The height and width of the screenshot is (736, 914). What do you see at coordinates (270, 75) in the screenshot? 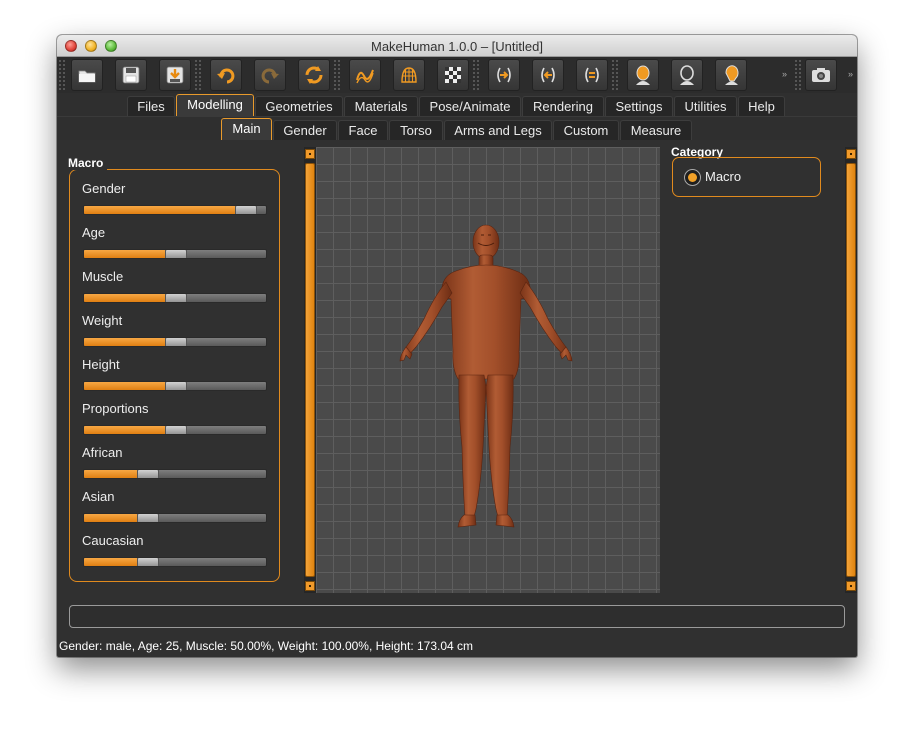
I see `redo-button` at bounding box center [270, 75].